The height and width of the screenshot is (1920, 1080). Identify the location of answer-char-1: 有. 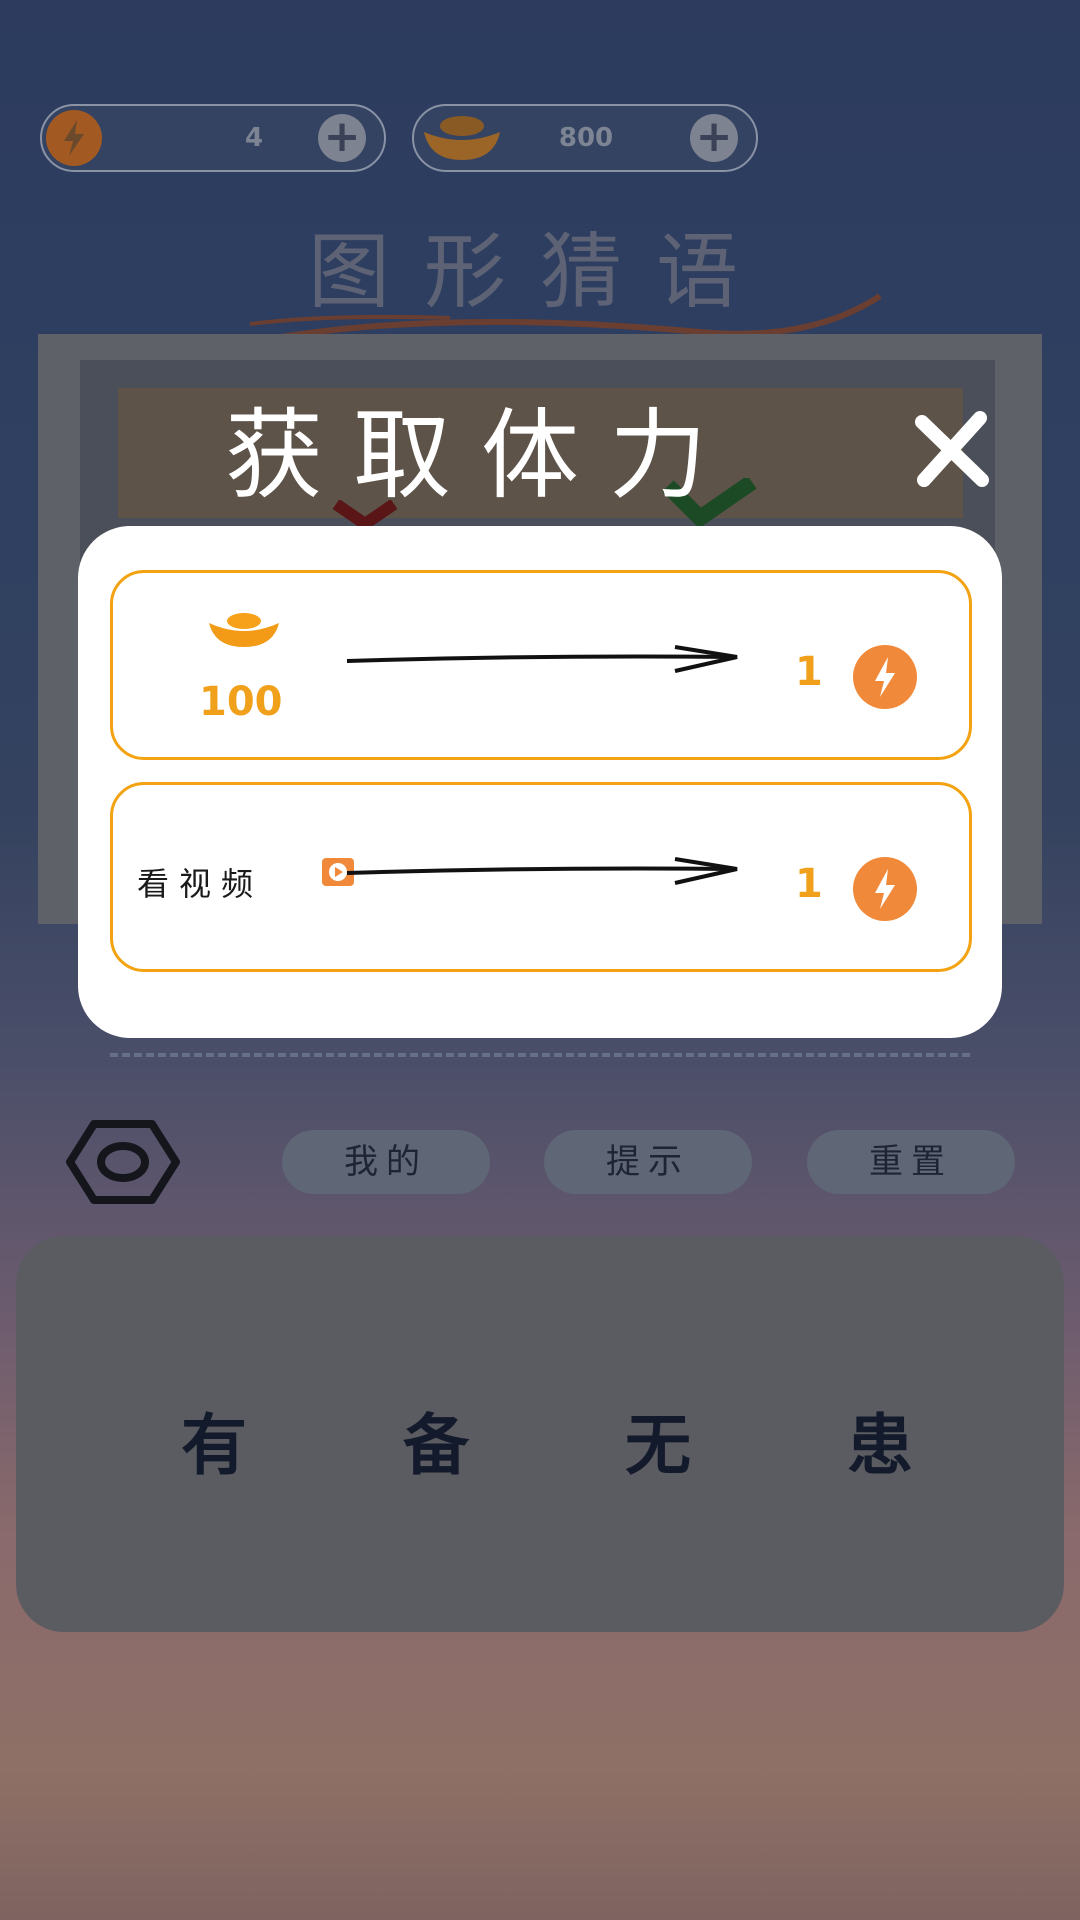
(214, 1440).